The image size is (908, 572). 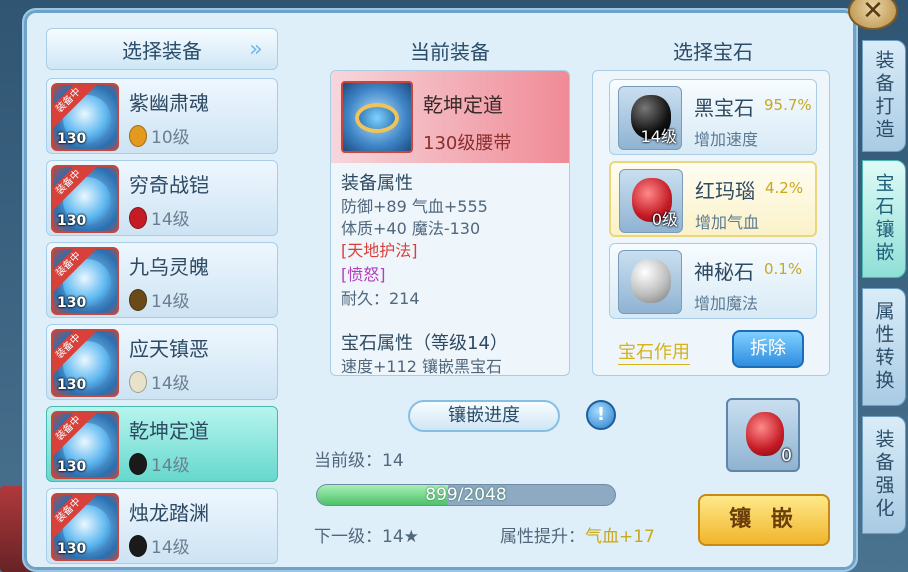 What do you see at coordinates (467, 143) in the screenshot?
I see `equipment-type: 130级腰带` at bounding box center [467, 143].